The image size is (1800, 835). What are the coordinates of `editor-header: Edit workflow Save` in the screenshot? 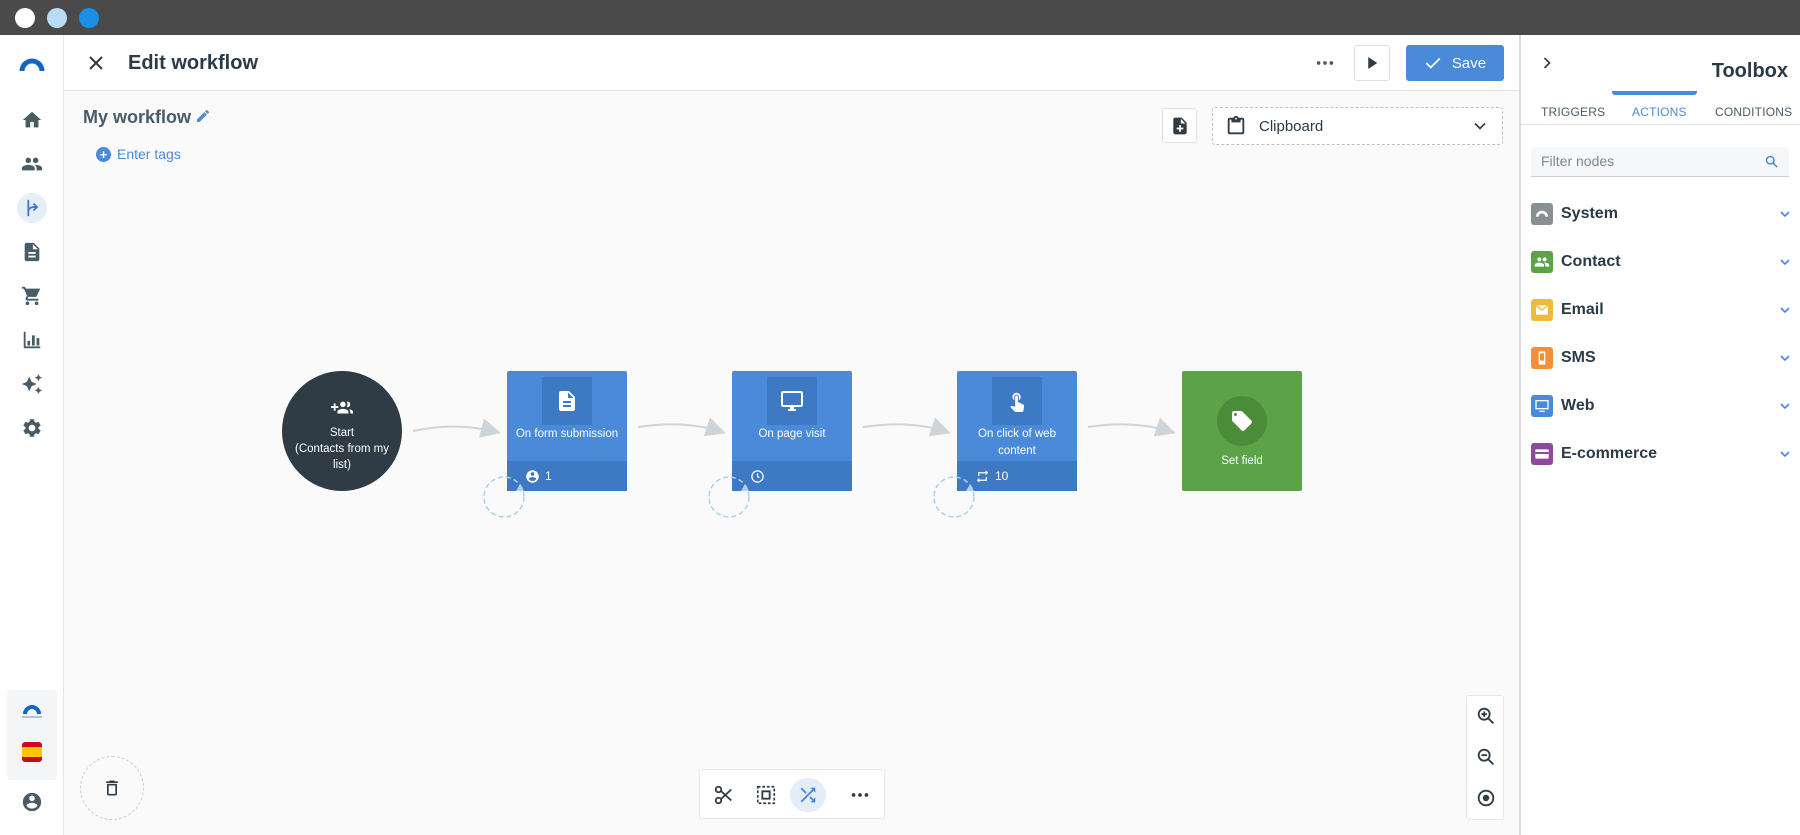 It's located at (791, 63).